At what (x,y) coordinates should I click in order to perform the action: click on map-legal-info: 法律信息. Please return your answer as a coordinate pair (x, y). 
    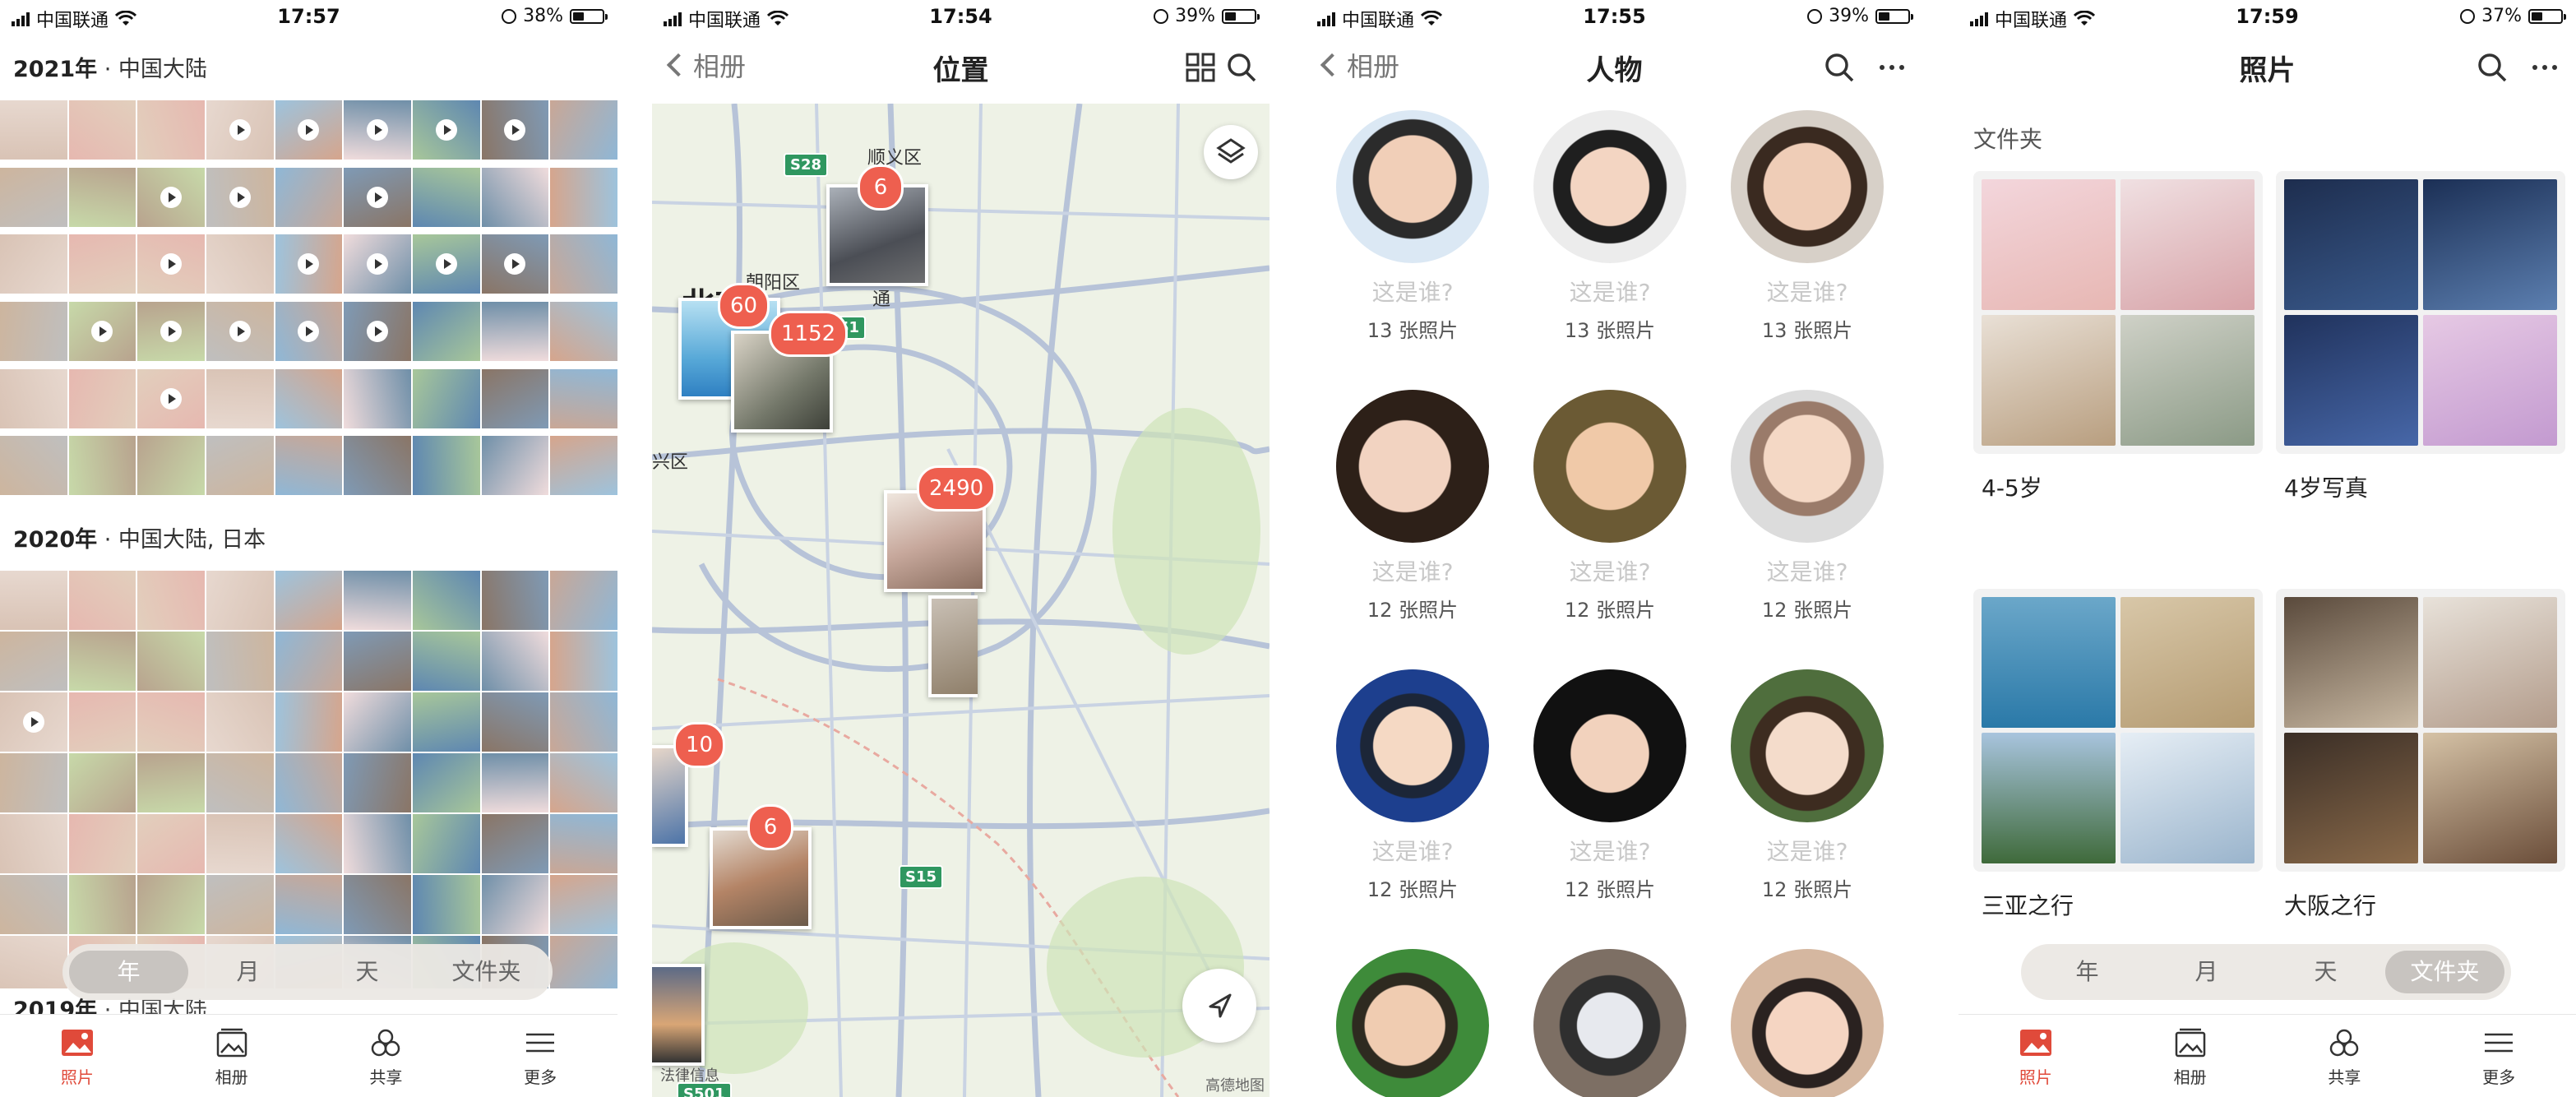
    Looking at the image, I should click on (689, 1074).